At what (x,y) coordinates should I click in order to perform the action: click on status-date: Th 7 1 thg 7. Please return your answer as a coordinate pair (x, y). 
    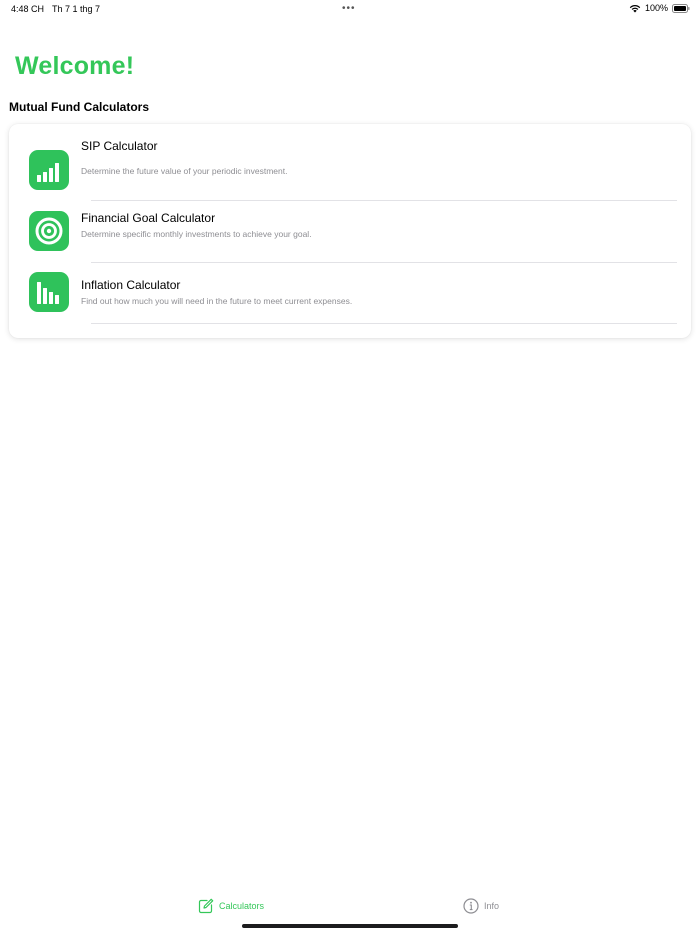
    Looking at the image, I should click on (76, 9).